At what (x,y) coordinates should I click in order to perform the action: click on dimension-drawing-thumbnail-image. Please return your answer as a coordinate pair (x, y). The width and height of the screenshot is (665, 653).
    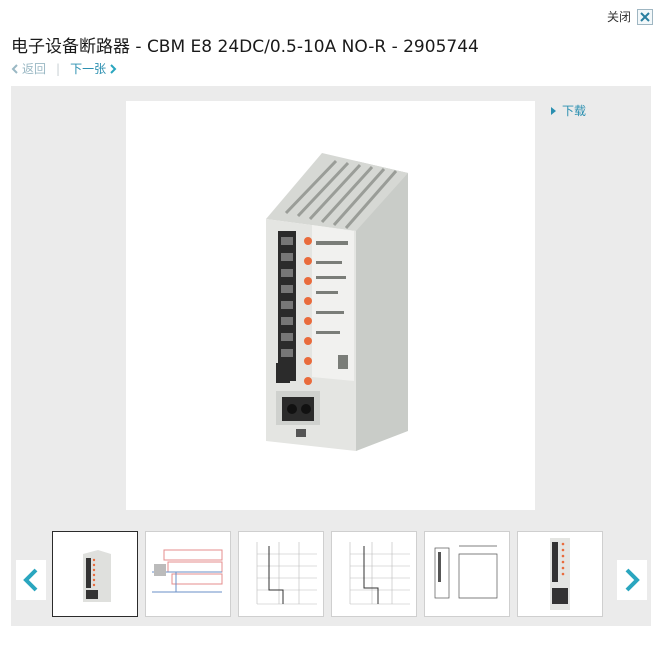
    Looking at the image, I should click on (466, 572).